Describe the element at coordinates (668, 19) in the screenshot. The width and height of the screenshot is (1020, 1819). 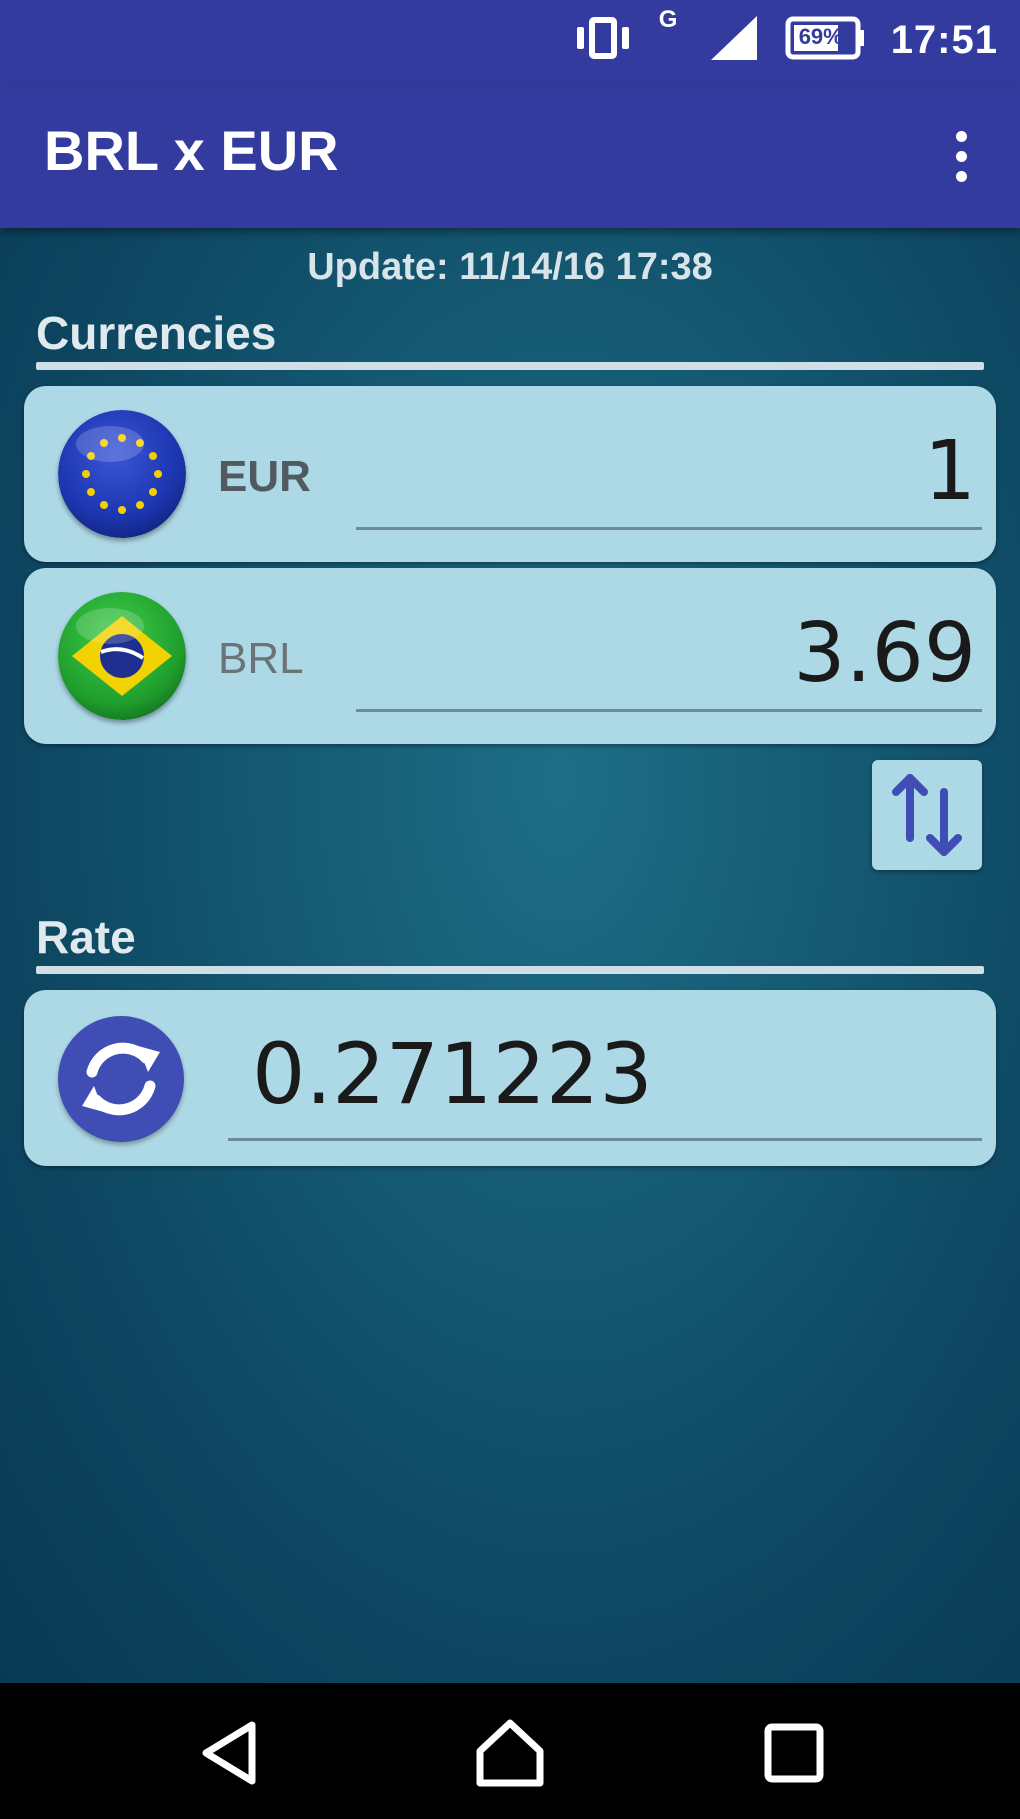
I see `network-type-label: G` at that location.